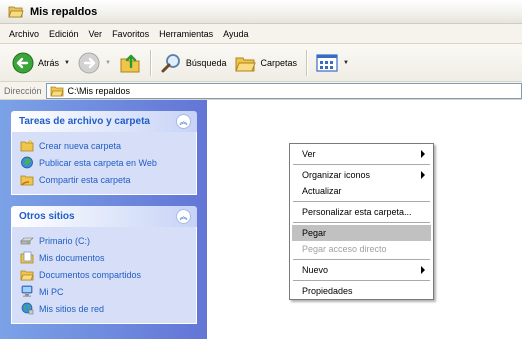 This screenshot has width=522, height=339. Describe the element at coordinates (314, 233) in the screenshot. I see `ctx-label: Pegar` at that location.